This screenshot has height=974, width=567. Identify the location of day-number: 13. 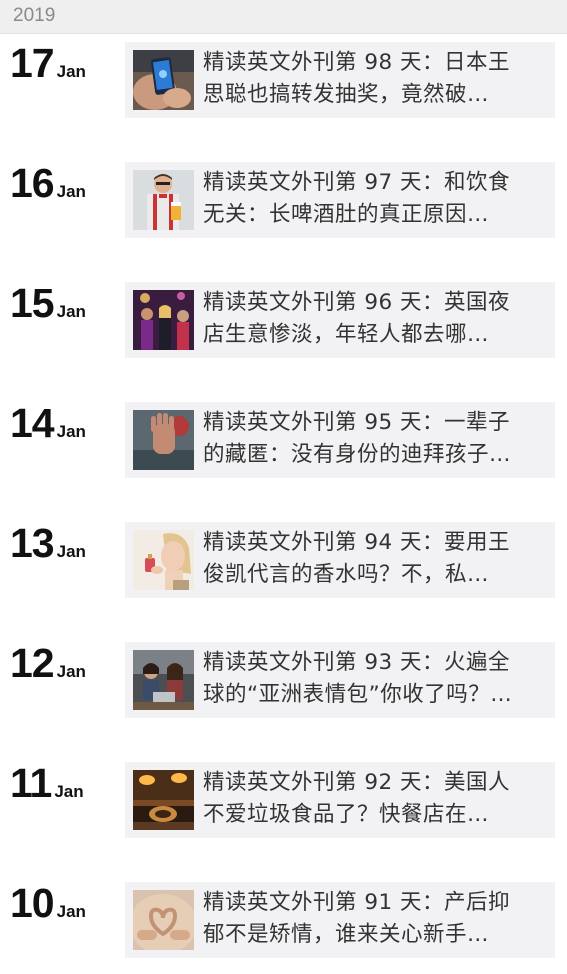
(32, 543).